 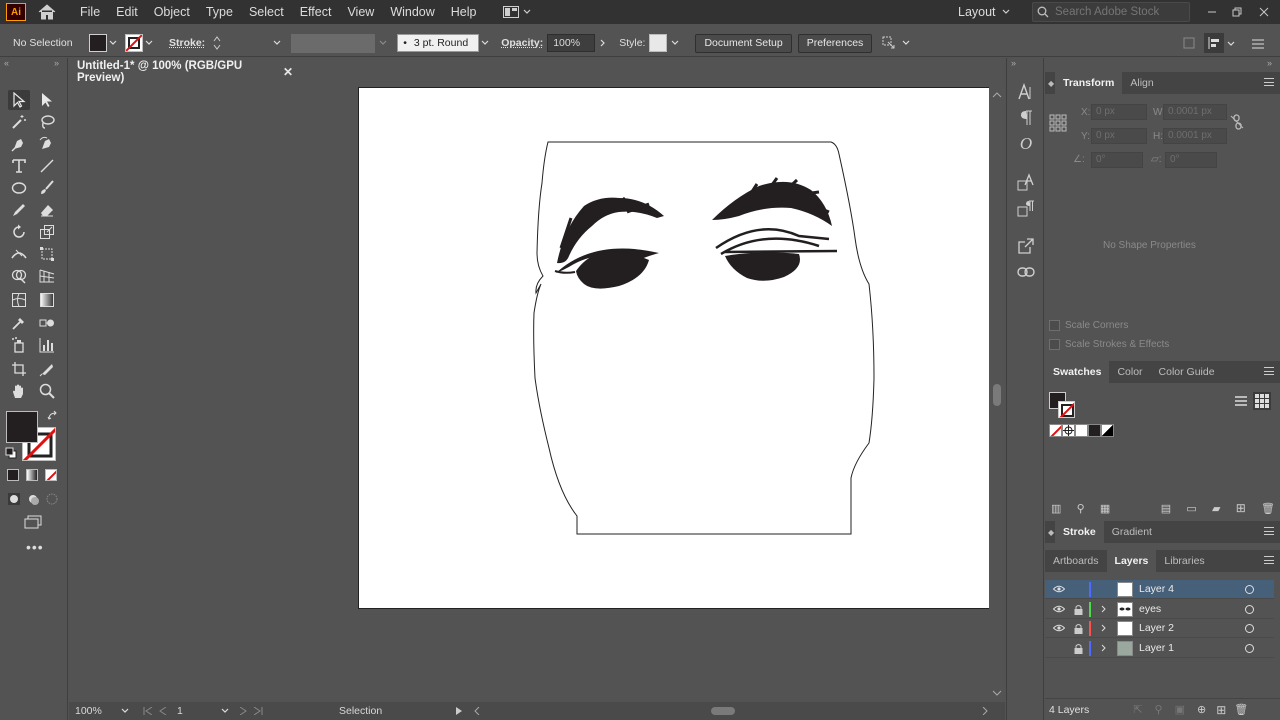 What do you see at coordinates (1081, 508) in the screenshot?
I see `show-swatch-kinds-icon: ⚲` at bounding box center [1081, 508].